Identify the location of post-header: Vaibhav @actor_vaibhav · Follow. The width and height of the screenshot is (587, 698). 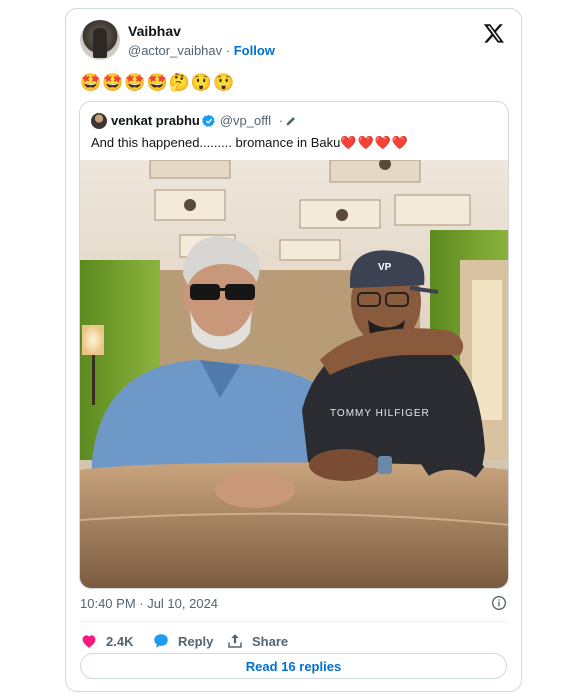
(293, 42).